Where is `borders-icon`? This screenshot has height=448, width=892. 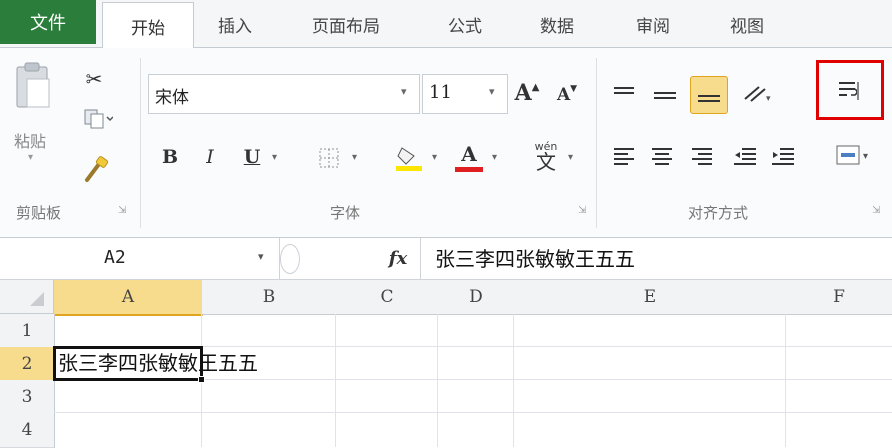
borders-icon is located at coordinates (329, 158).